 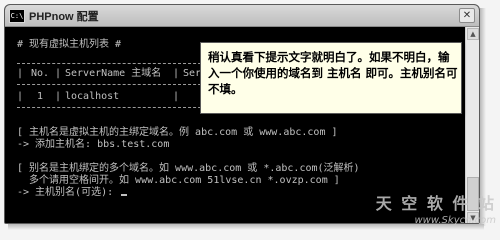 I want to click on console-app-icon: C:\, so click(x=17, y=16).